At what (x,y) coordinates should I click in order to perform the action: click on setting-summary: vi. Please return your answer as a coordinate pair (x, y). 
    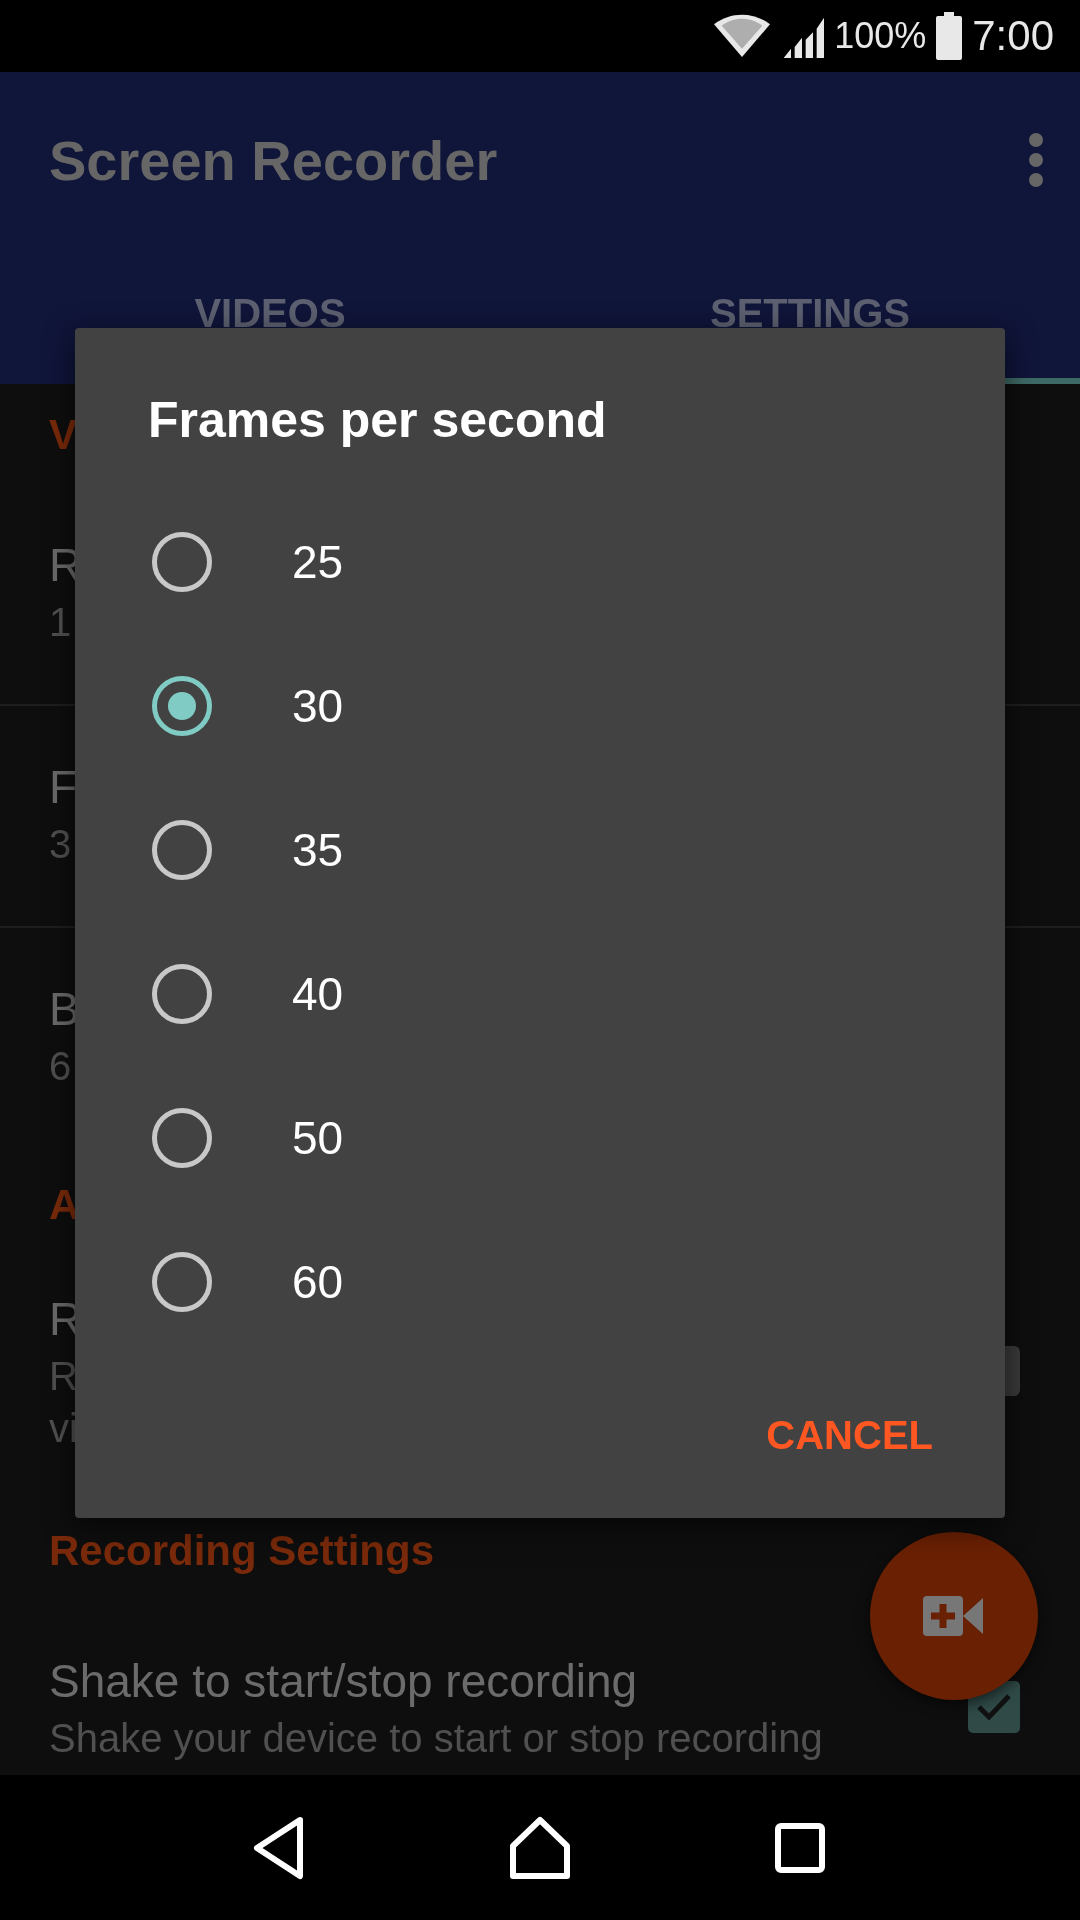
    Looking at the image, I should click on (63, 1428).